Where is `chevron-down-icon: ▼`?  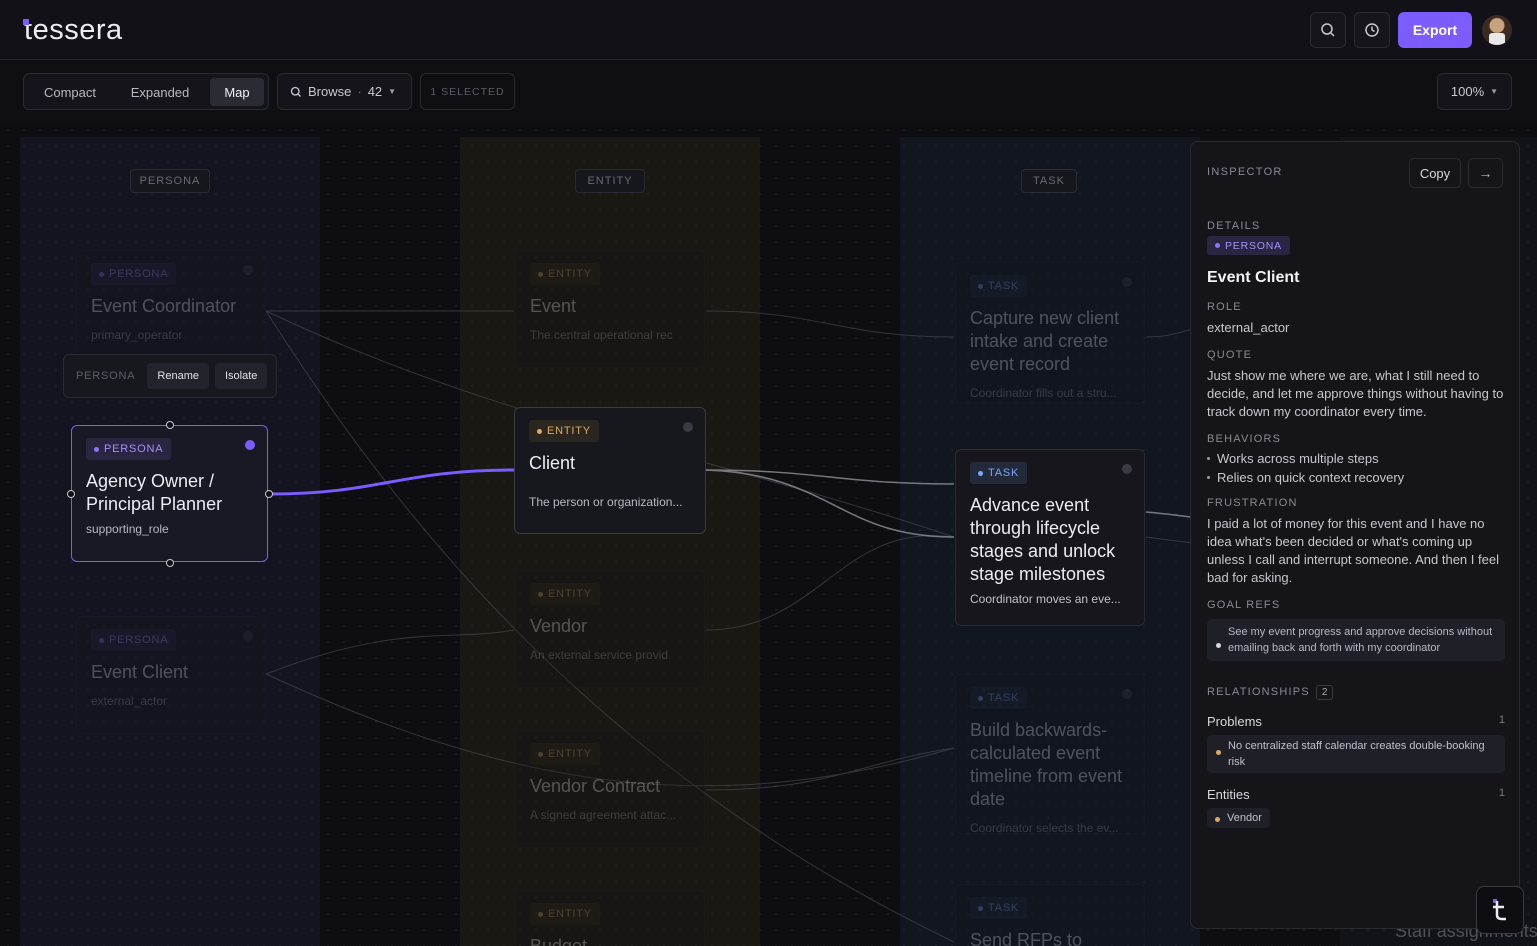 chevron-down-icon: ▼ is located at coordinates (1494, 91).